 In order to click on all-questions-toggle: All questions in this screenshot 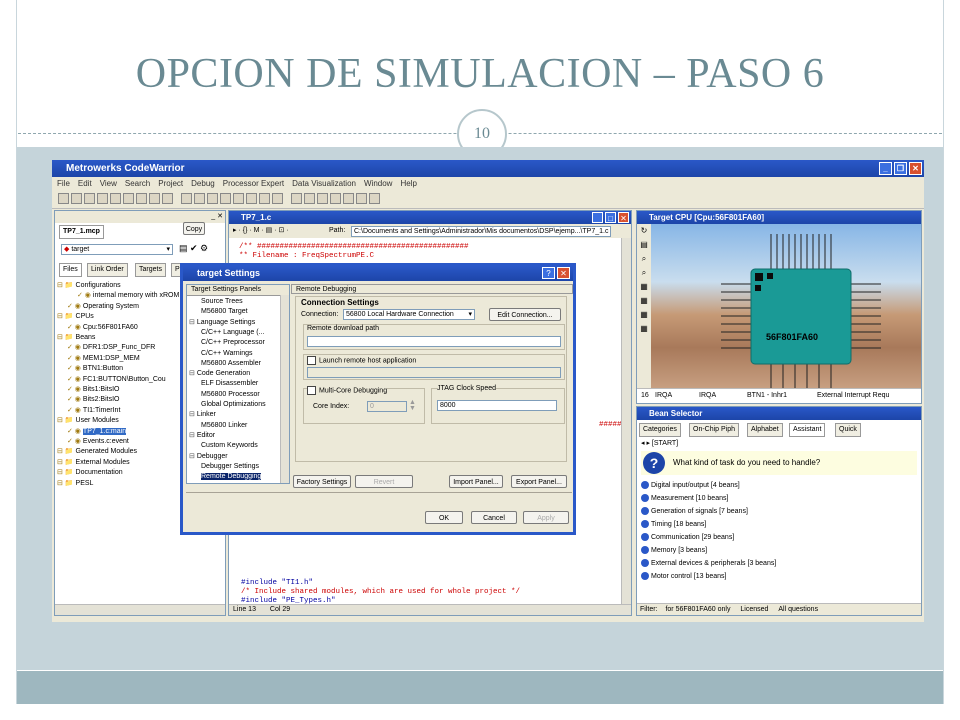, I will do `click(798, 609)`.